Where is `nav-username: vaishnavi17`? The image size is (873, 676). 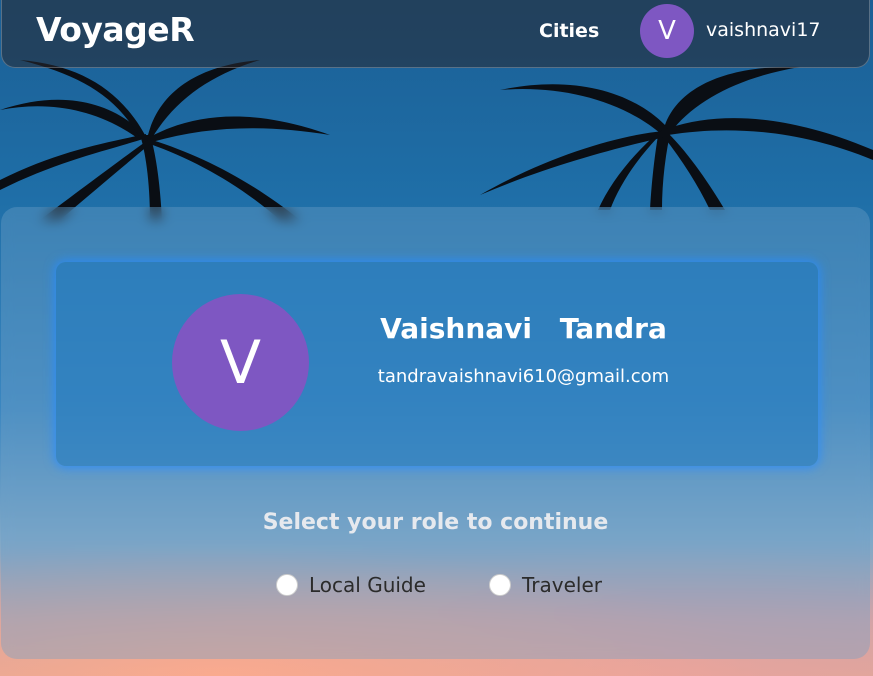
nav-username: vaishnavi17 is located at coordinates (763, 30).